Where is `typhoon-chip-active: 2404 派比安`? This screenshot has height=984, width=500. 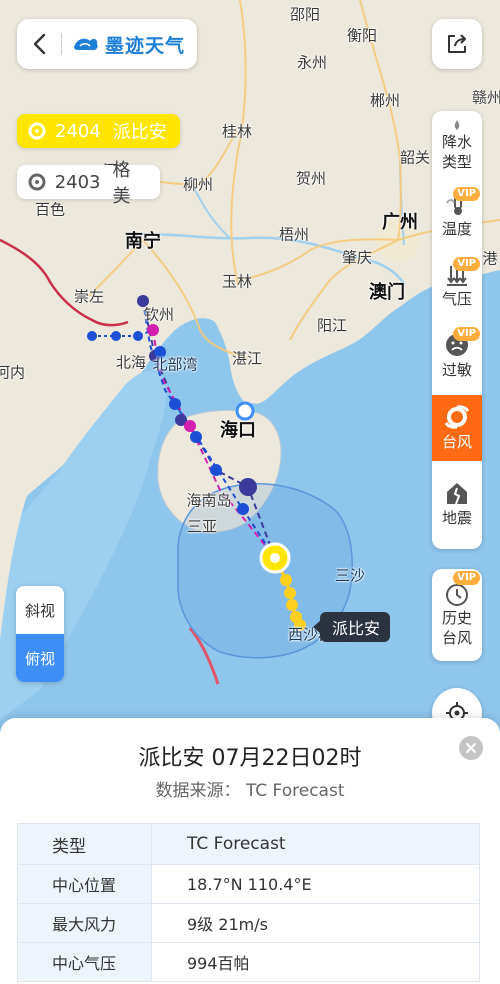 typhoon-chip-active: 2404 派比安 is located at coordinates (98, 131).